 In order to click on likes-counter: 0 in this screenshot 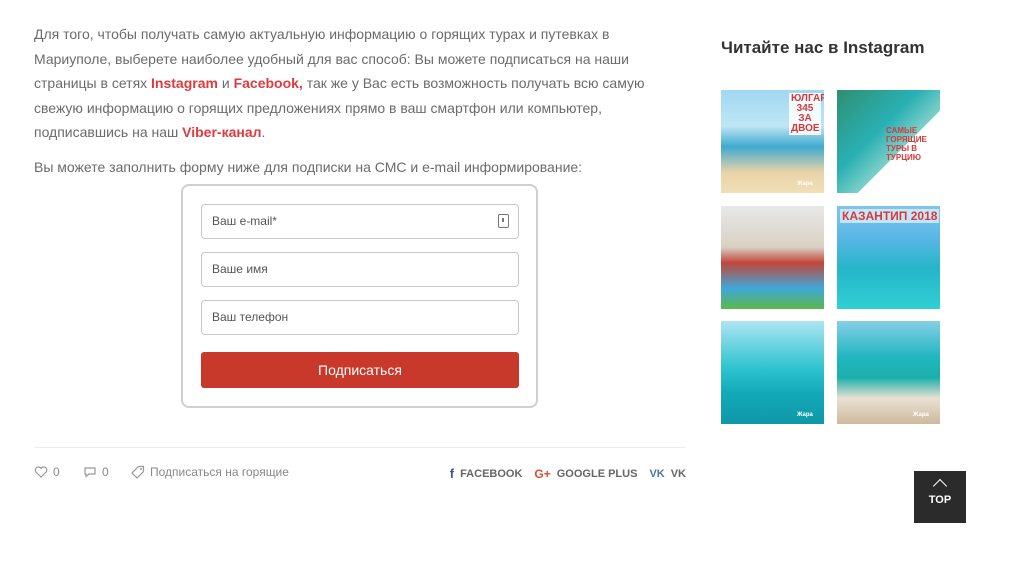, I will do `click(47, 472)`.